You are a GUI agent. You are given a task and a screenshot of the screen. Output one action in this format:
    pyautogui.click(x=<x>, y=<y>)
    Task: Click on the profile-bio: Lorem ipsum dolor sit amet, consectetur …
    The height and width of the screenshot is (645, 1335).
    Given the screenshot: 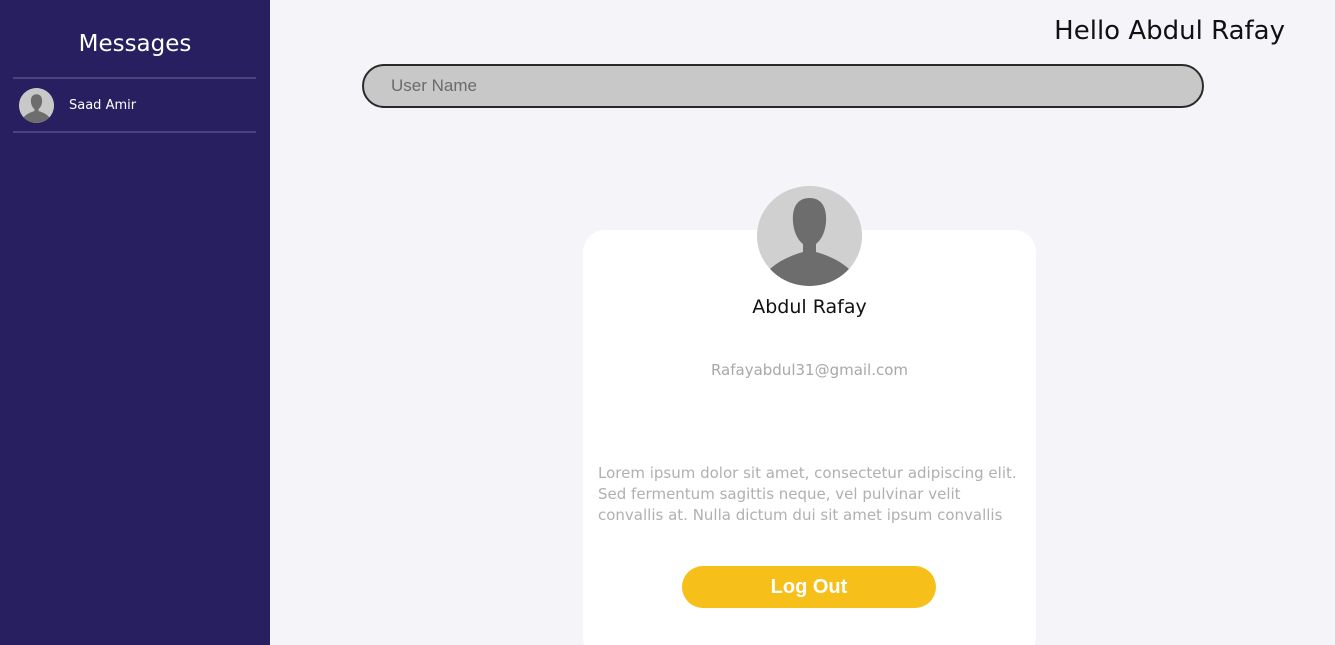 What is the action you would take?
    pyautogui.click(x=807, y=494)
    